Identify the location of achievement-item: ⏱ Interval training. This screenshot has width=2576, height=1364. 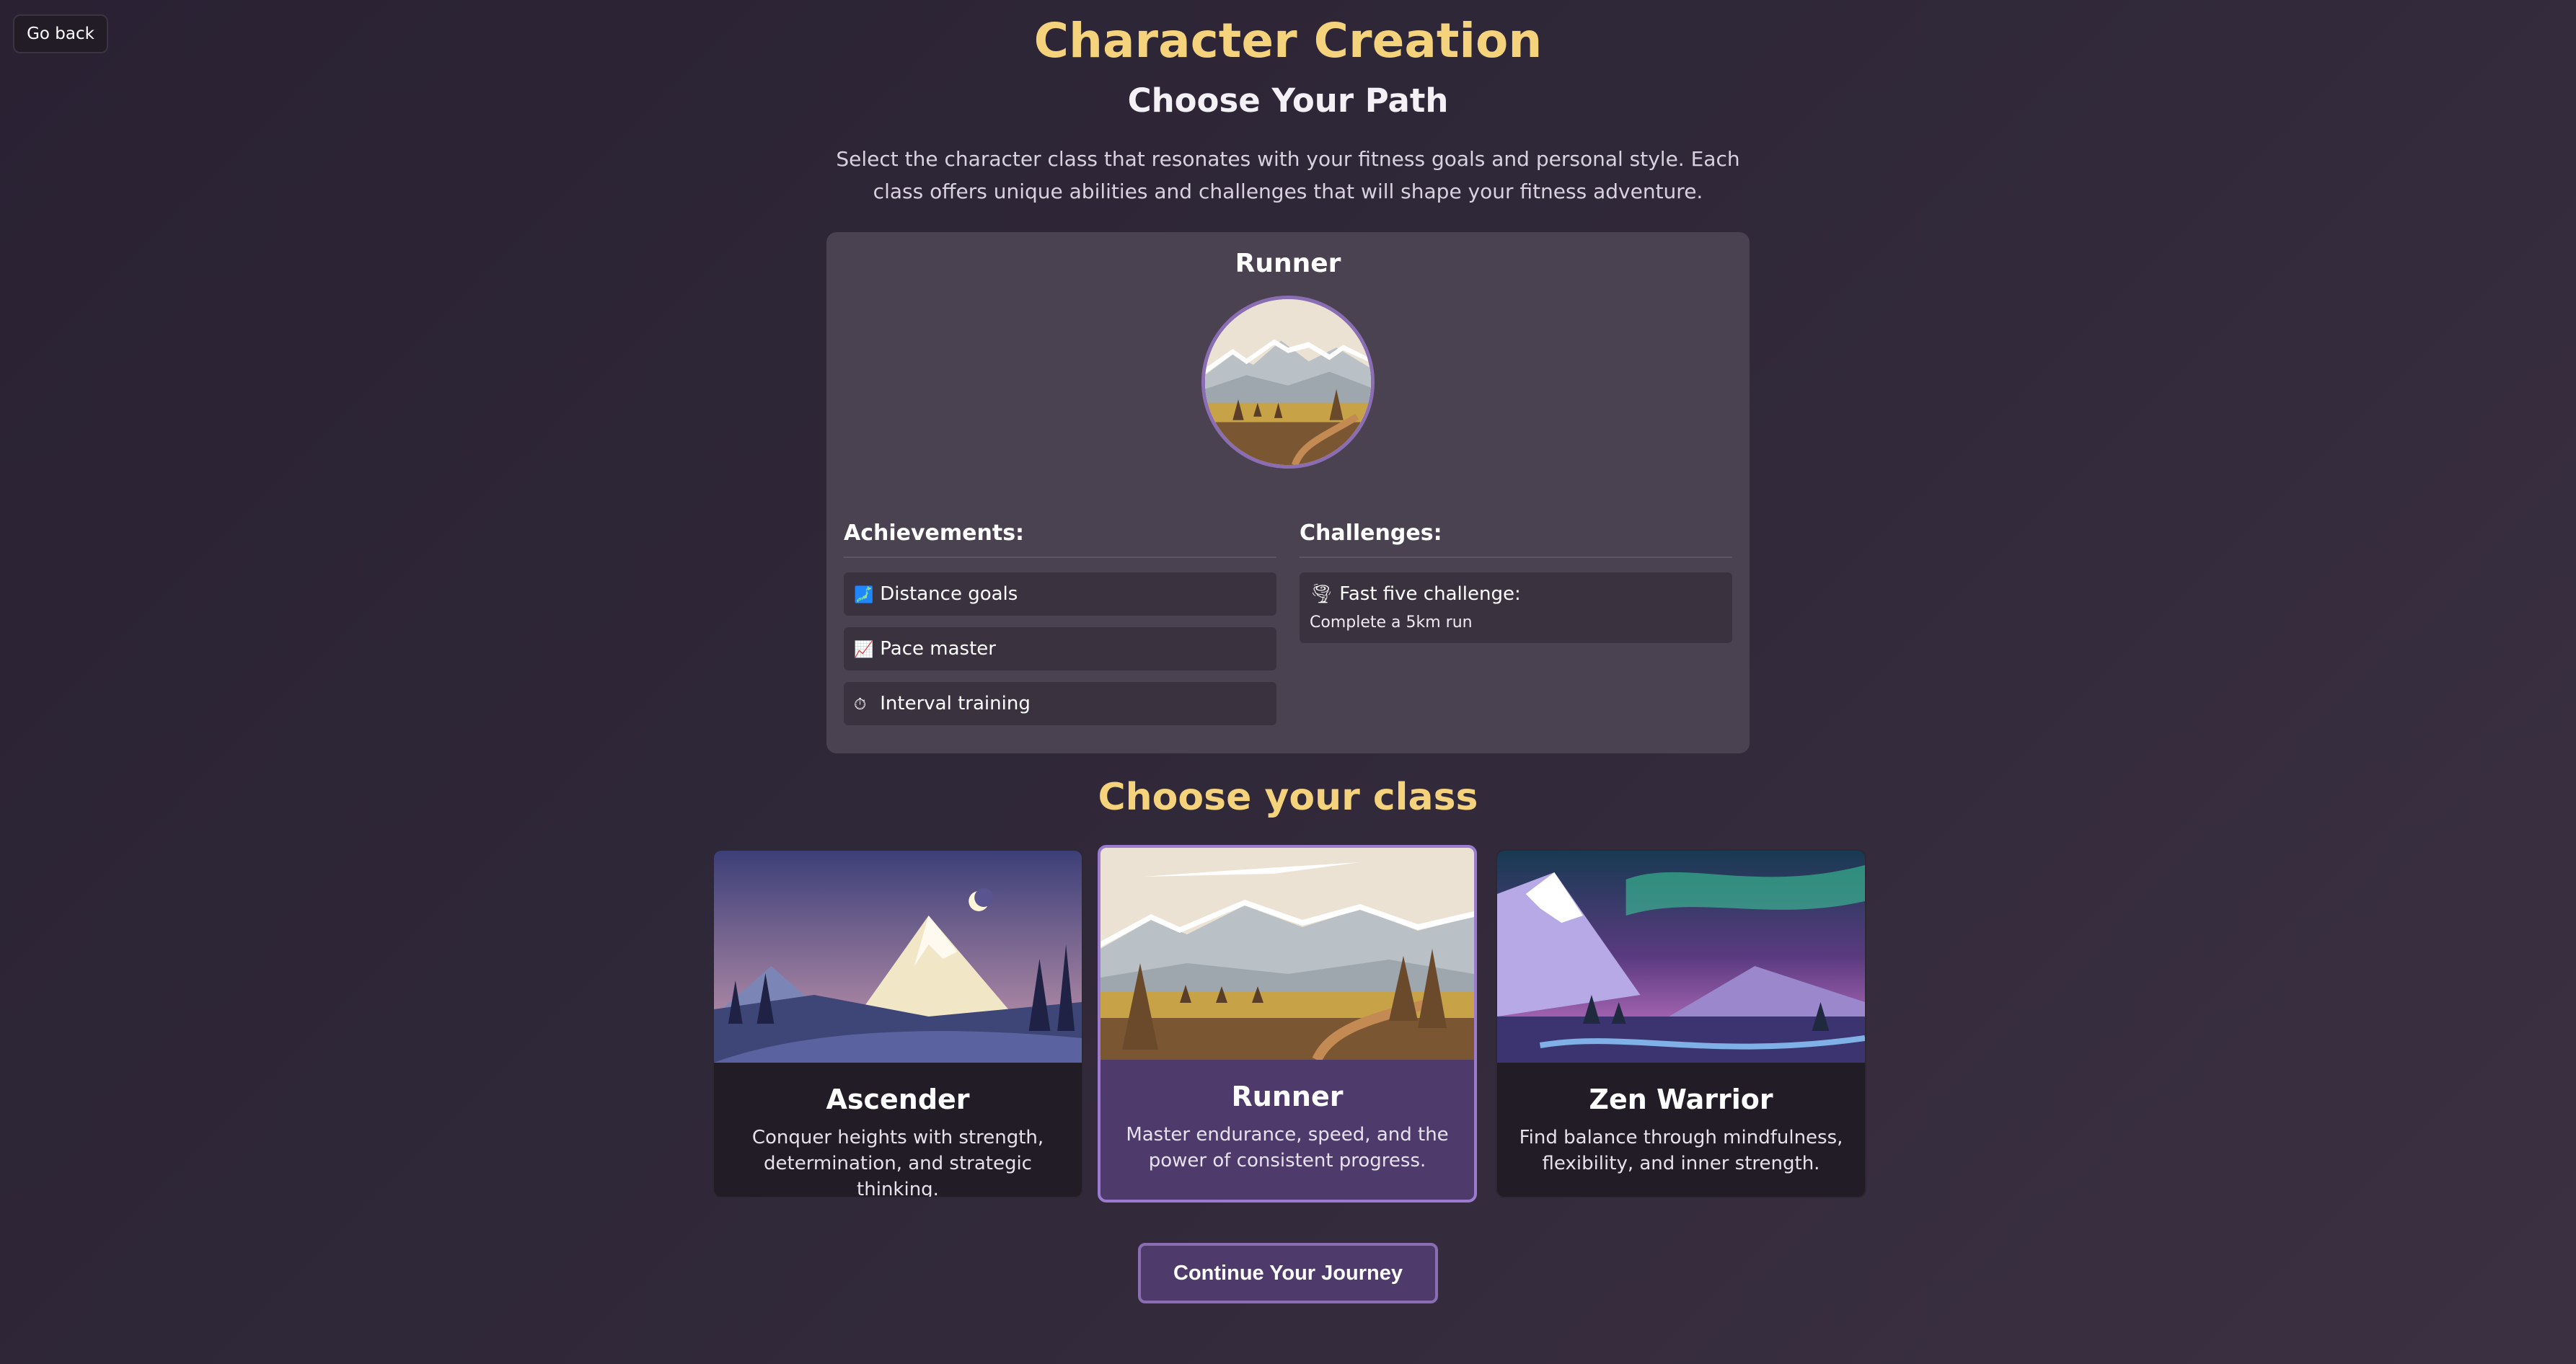
(1060, 703).